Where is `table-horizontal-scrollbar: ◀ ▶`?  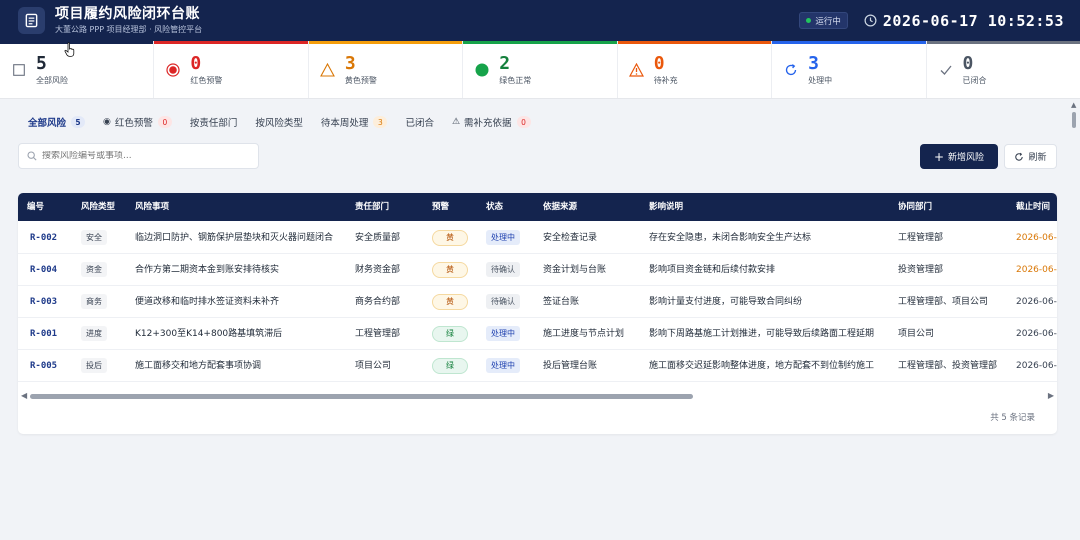
table-horizontal-scrollbar: ◀ ▶ is located at coordinates (537, 396).